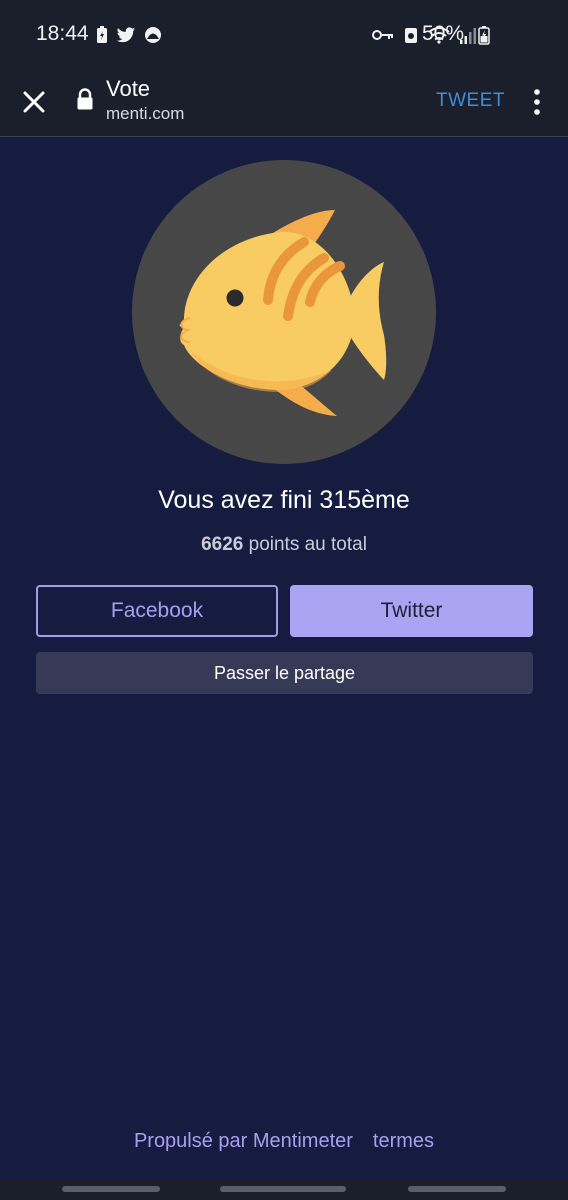 The width and height of the screenshot is (568, 1200). I want to click on more-vertical-icon, so click(537, 102).